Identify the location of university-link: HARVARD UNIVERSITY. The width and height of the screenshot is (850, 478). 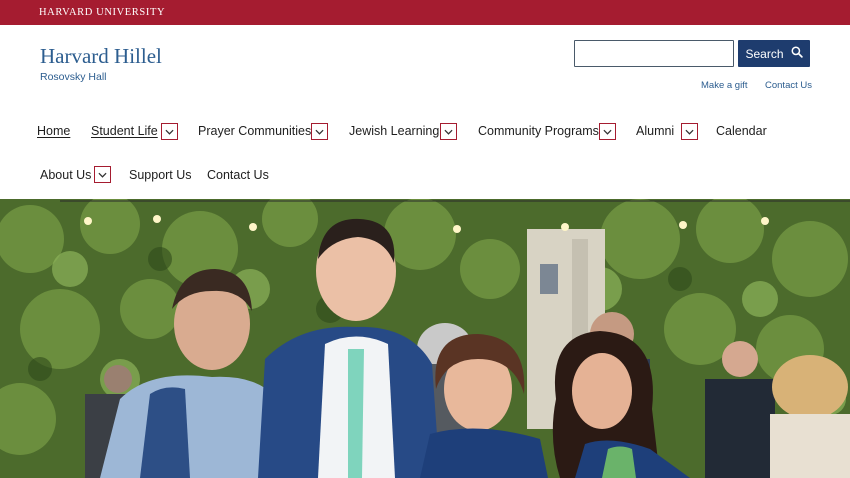
(102, 12).